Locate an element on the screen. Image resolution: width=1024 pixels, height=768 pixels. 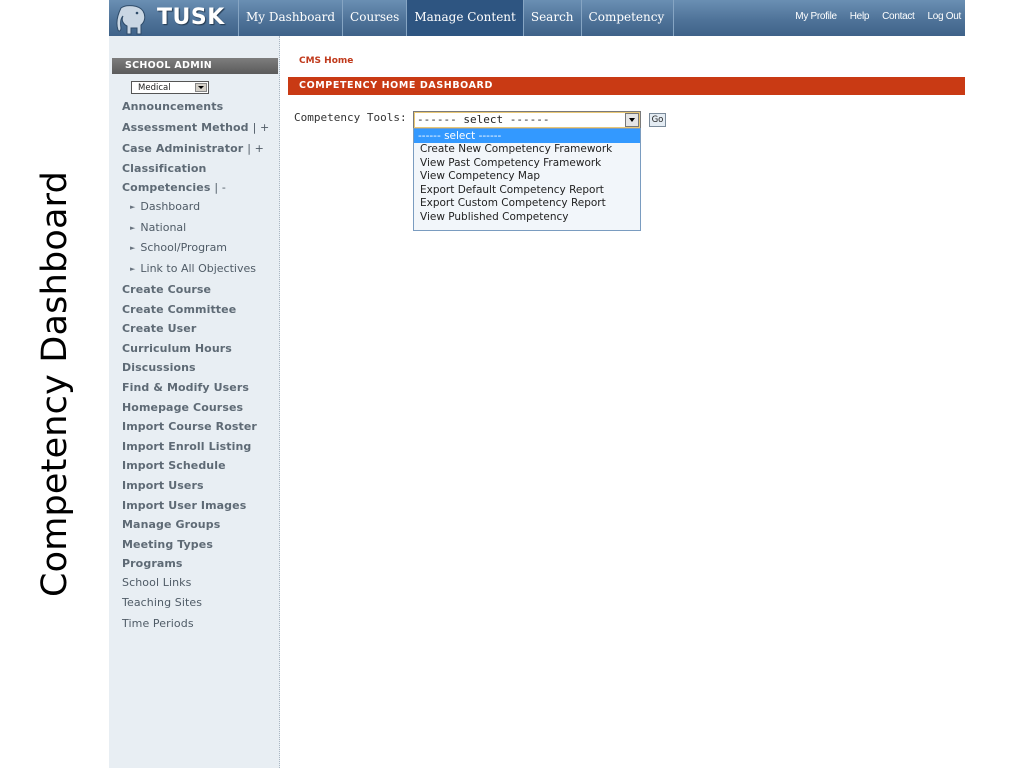
sidebar-item-label: Curriculum Hours is located at coordinates (177, 348).